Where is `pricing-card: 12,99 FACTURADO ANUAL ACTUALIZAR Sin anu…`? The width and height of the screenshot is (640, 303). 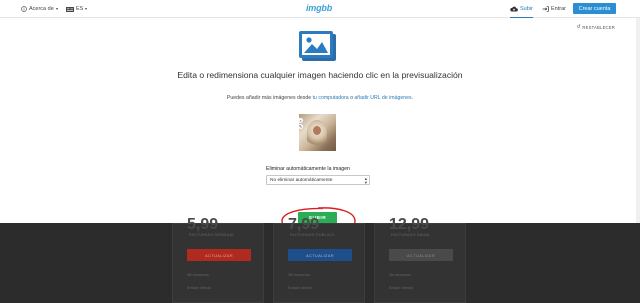 pricing-card: 12,99 FACTURADO ANUAL ACTUALIZAR Sin anu… is located at coordinates (420, 259).